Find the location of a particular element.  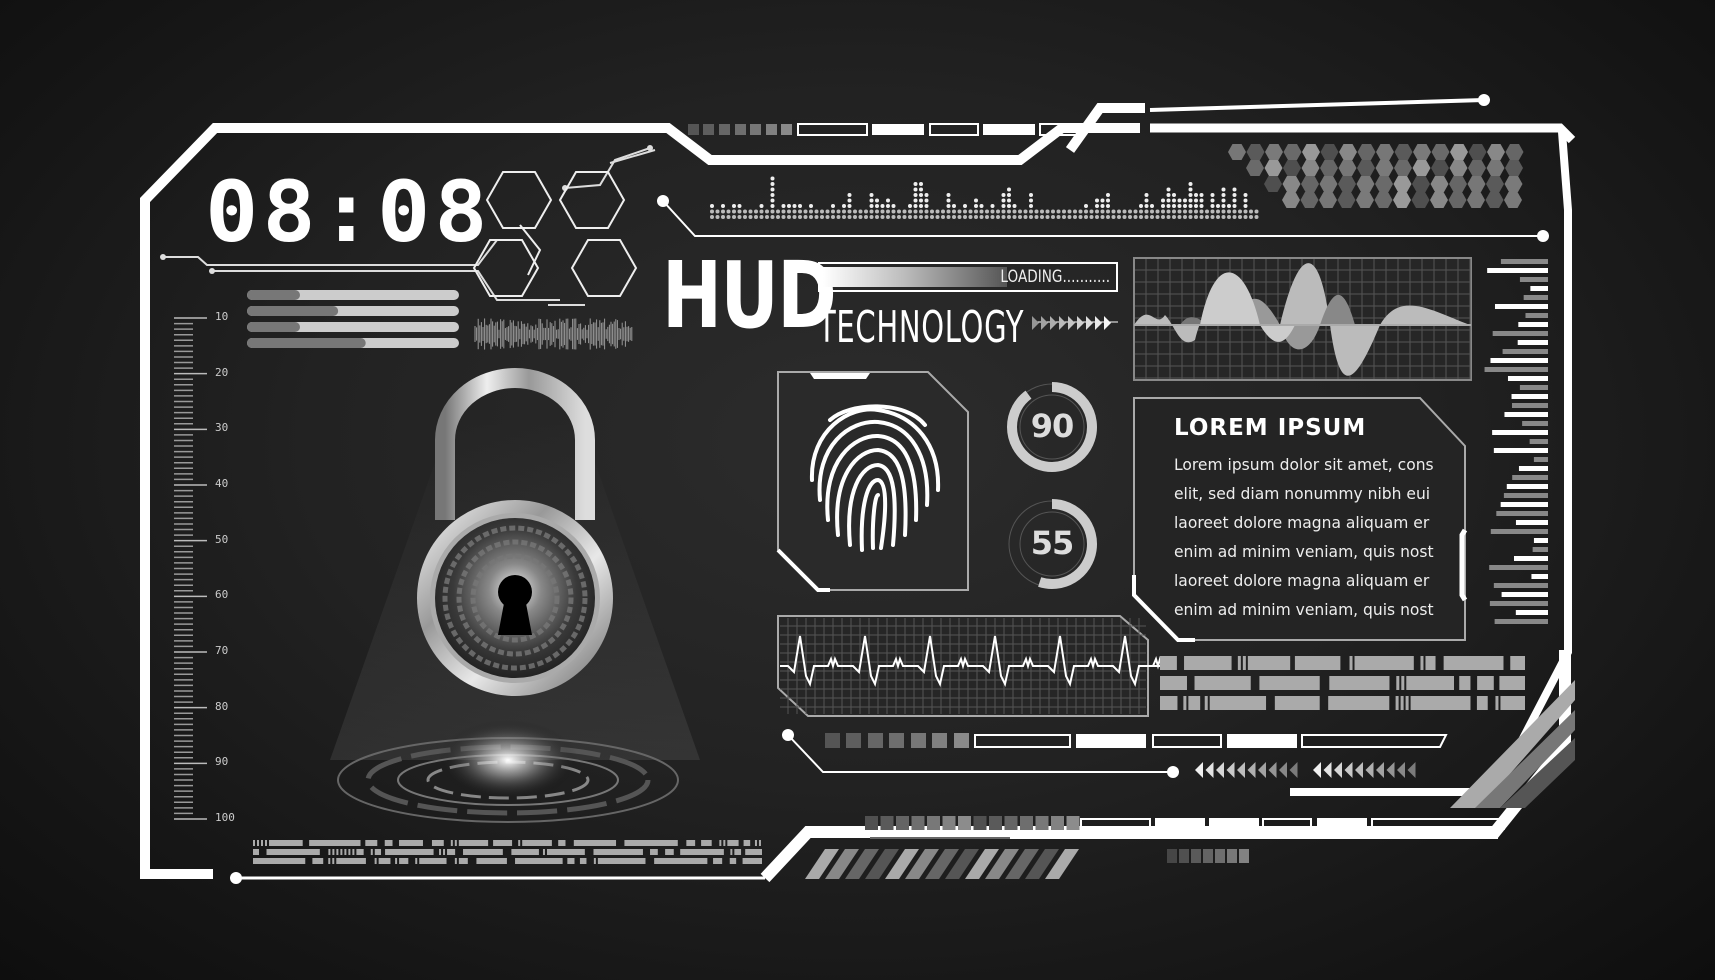

slash-stripes is located at coordinates (942, 864).